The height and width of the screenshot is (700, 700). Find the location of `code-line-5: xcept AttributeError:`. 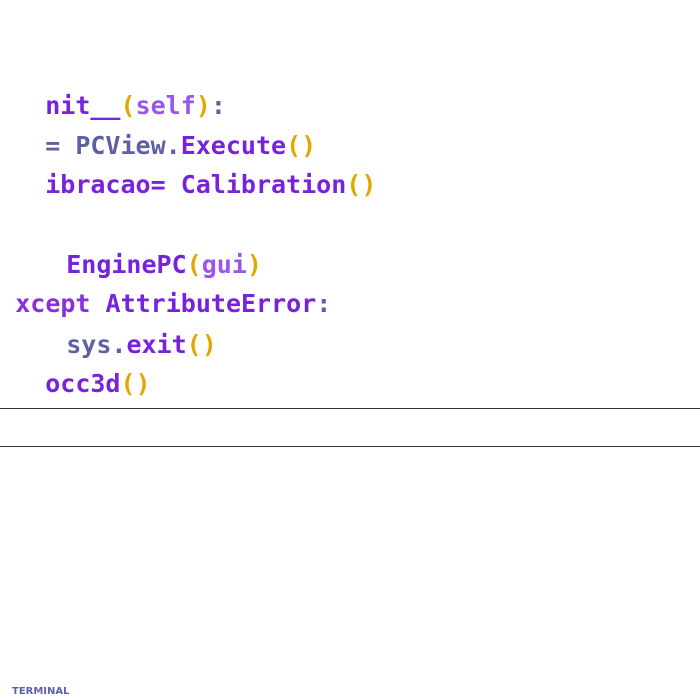

code-line-5: xcept AttributeError: is located at coordinates (165, 284).